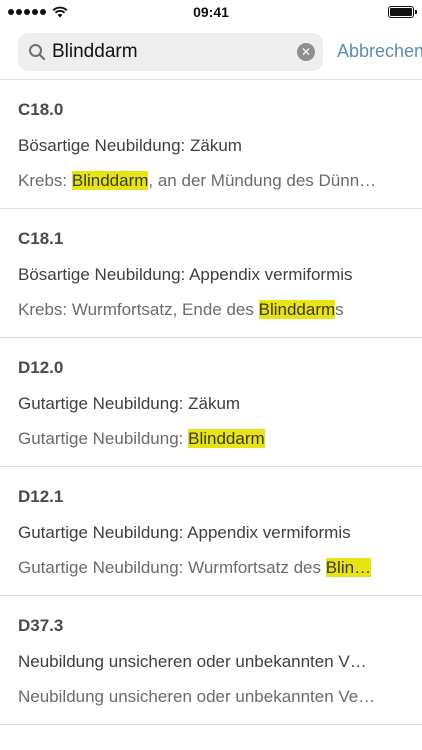 The width and height of the screenshot is (422, 750). I want to click on item-code: D12.1, so click(41, 496).